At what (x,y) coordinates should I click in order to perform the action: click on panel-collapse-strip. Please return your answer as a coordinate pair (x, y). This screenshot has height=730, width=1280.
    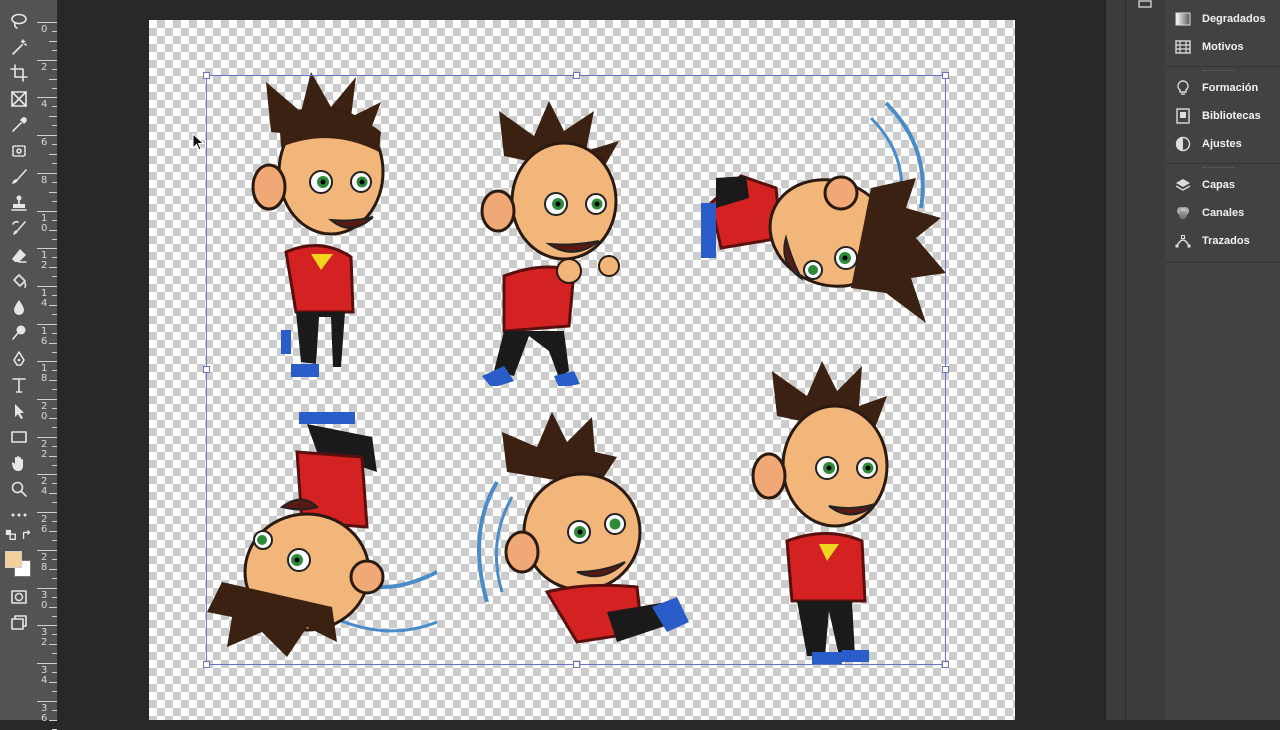
    Looking at the image, I should click on (1115, 360).